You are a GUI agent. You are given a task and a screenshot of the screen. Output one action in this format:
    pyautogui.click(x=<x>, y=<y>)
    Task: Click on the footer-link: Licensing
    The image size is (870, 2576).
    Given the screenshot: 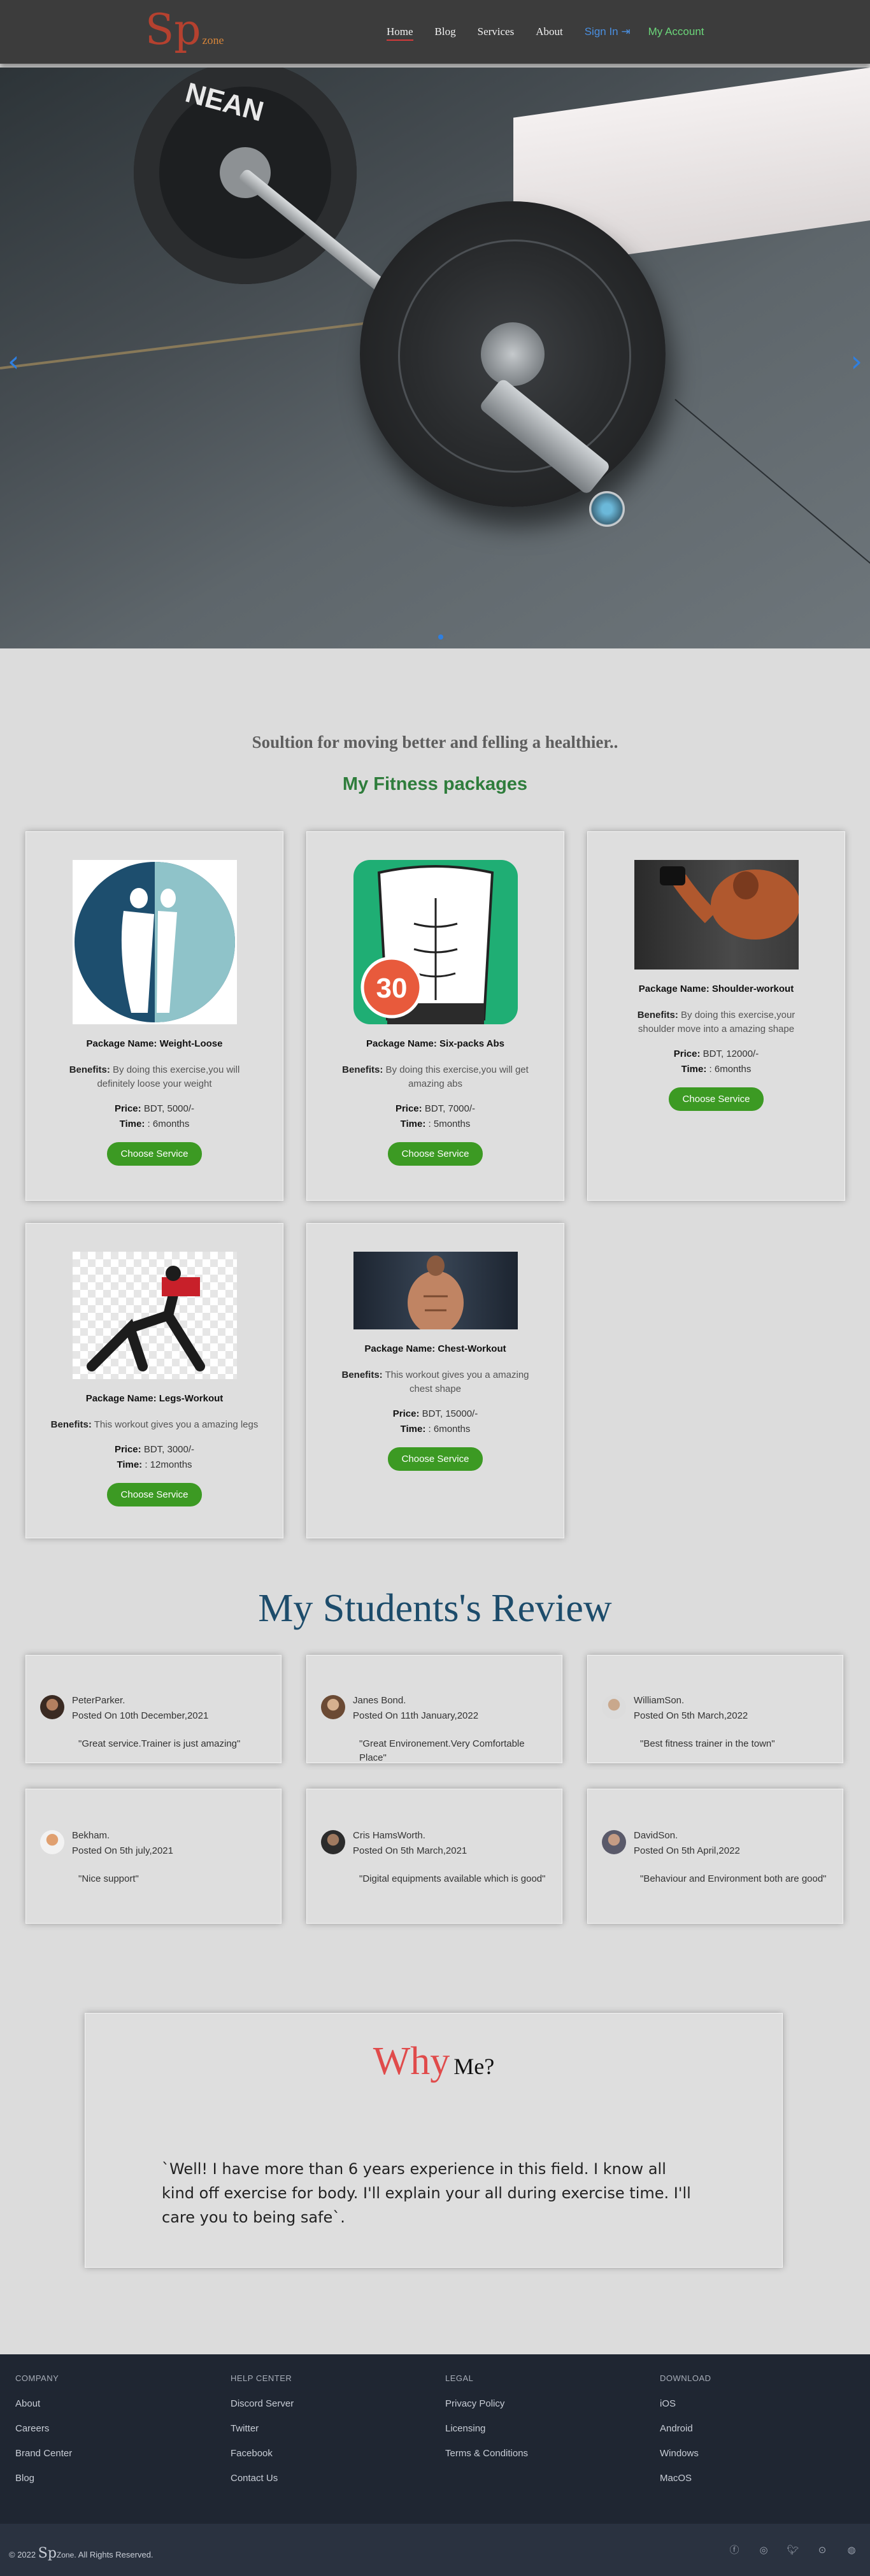 What is the action you would take?
    pyautogui.click(x=486, y=2428)
    